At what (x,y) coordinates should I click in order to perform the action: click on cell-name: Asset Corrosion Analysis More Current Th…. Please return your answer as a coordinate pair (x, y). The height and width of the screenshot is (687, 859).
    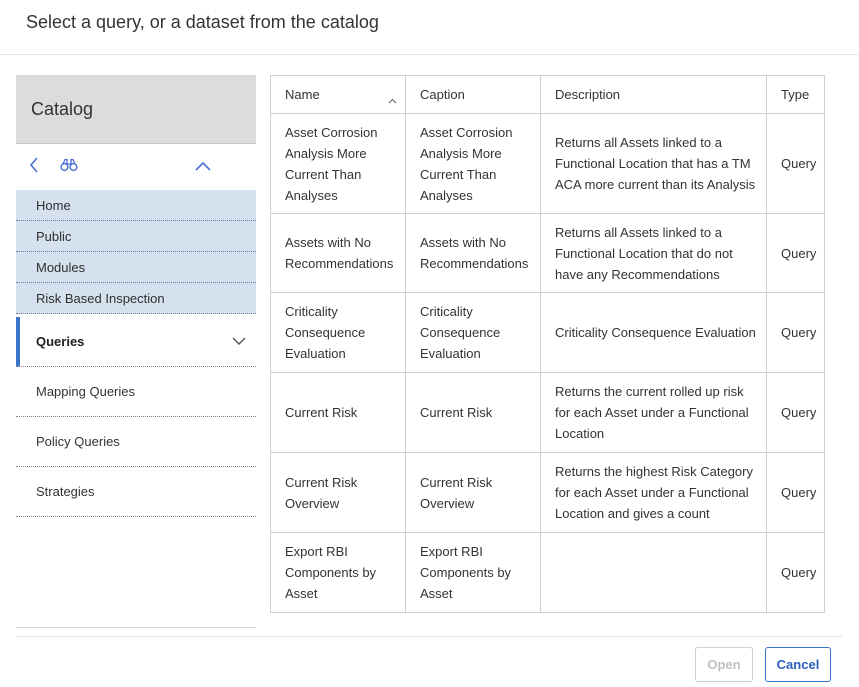
    Looking at the image, I should click on (338, 163).